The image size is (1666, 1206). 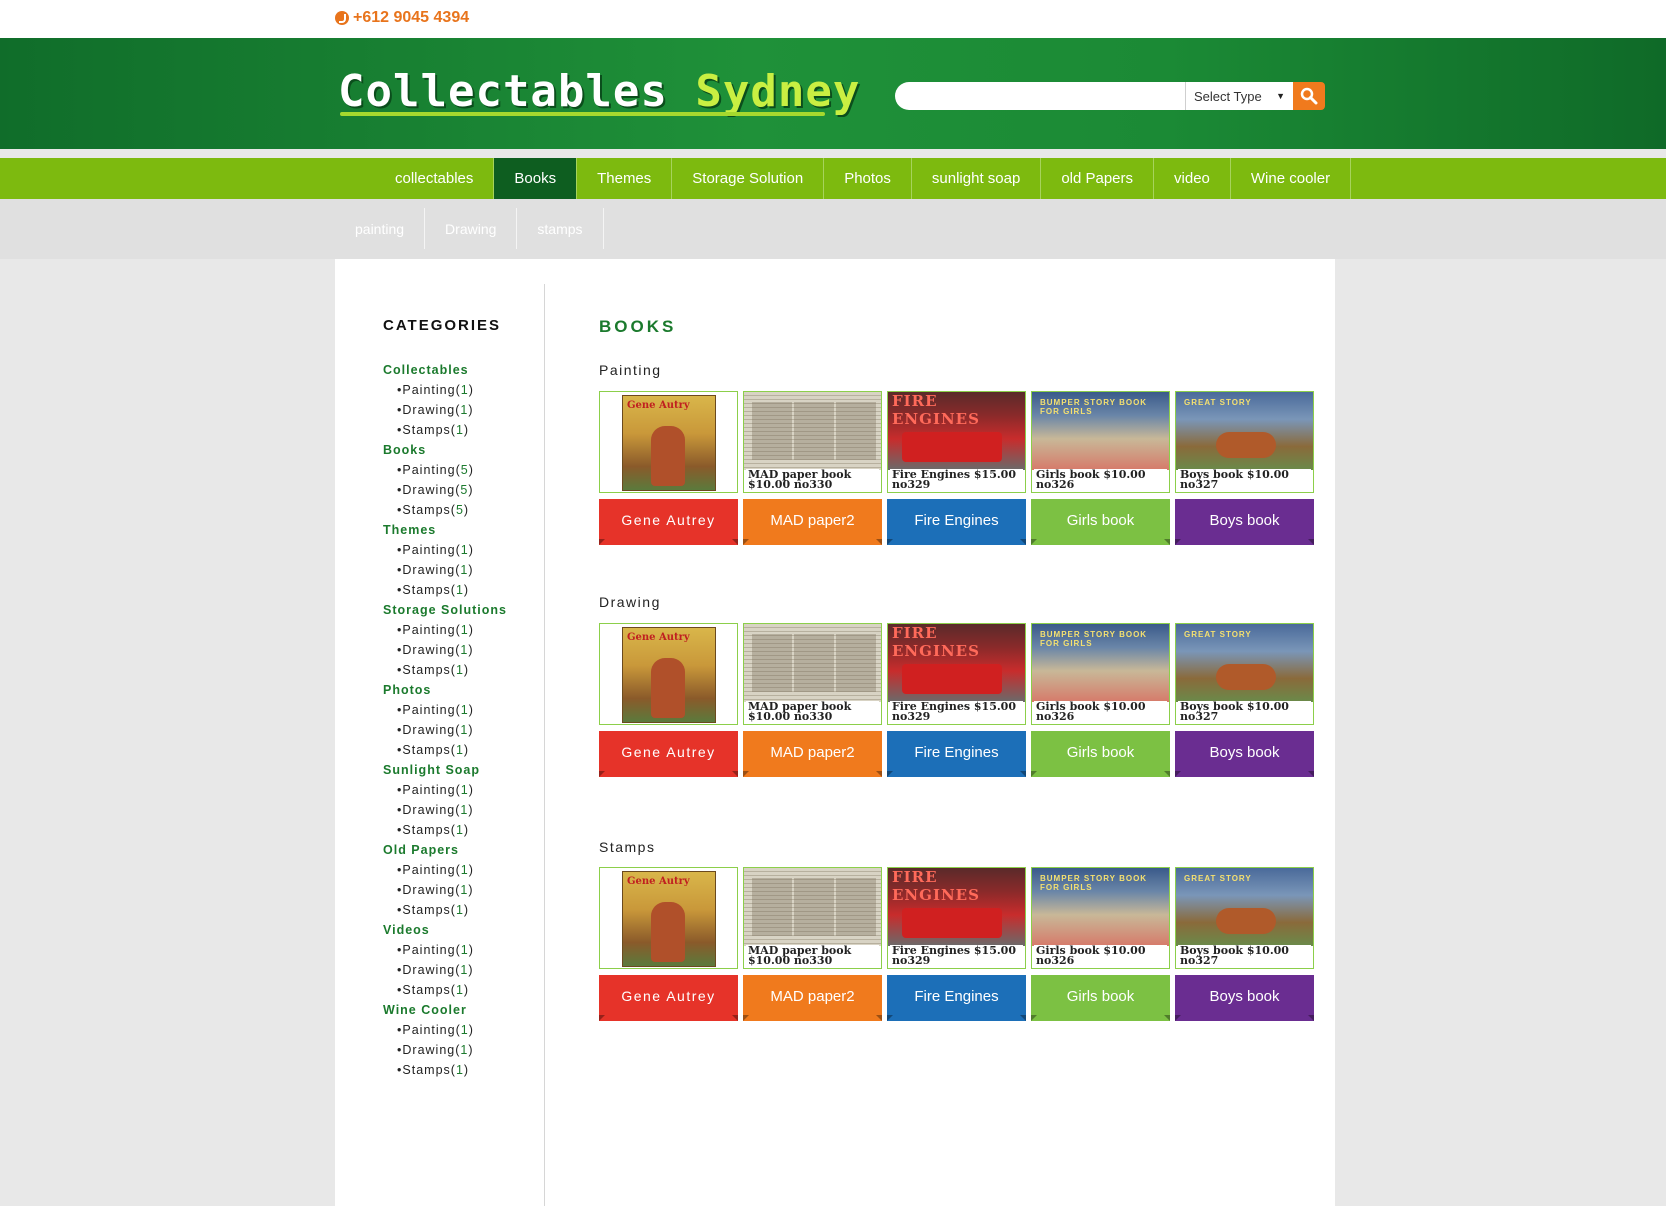 I want to click on thumbnail-caption: Boys book $10.00 no327, so click(x=1244, y=480).